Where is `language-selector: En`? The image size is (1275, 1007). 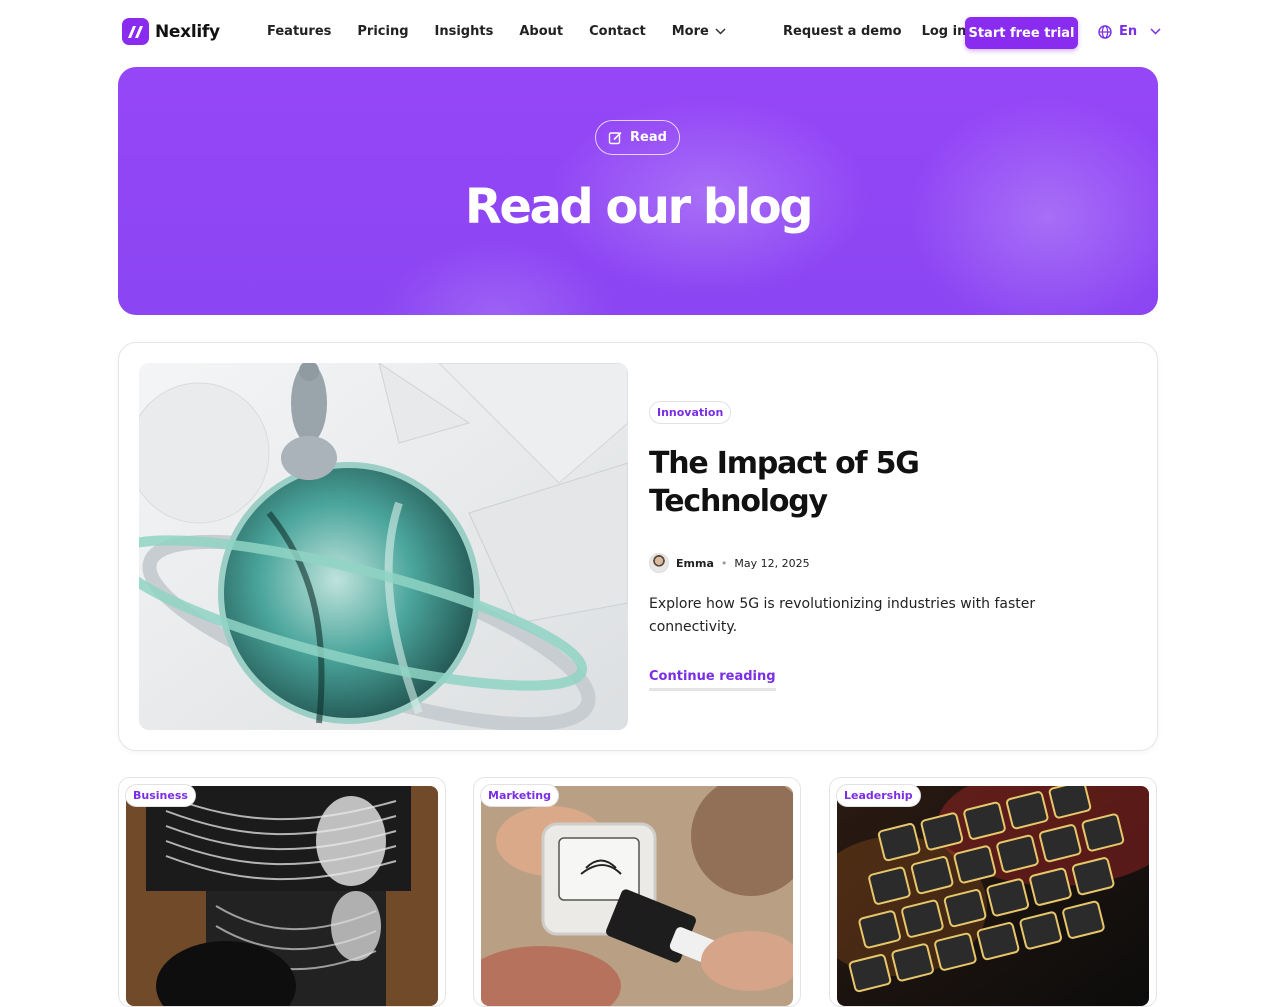 language-selector: En is located at coordinates (1129, 31).